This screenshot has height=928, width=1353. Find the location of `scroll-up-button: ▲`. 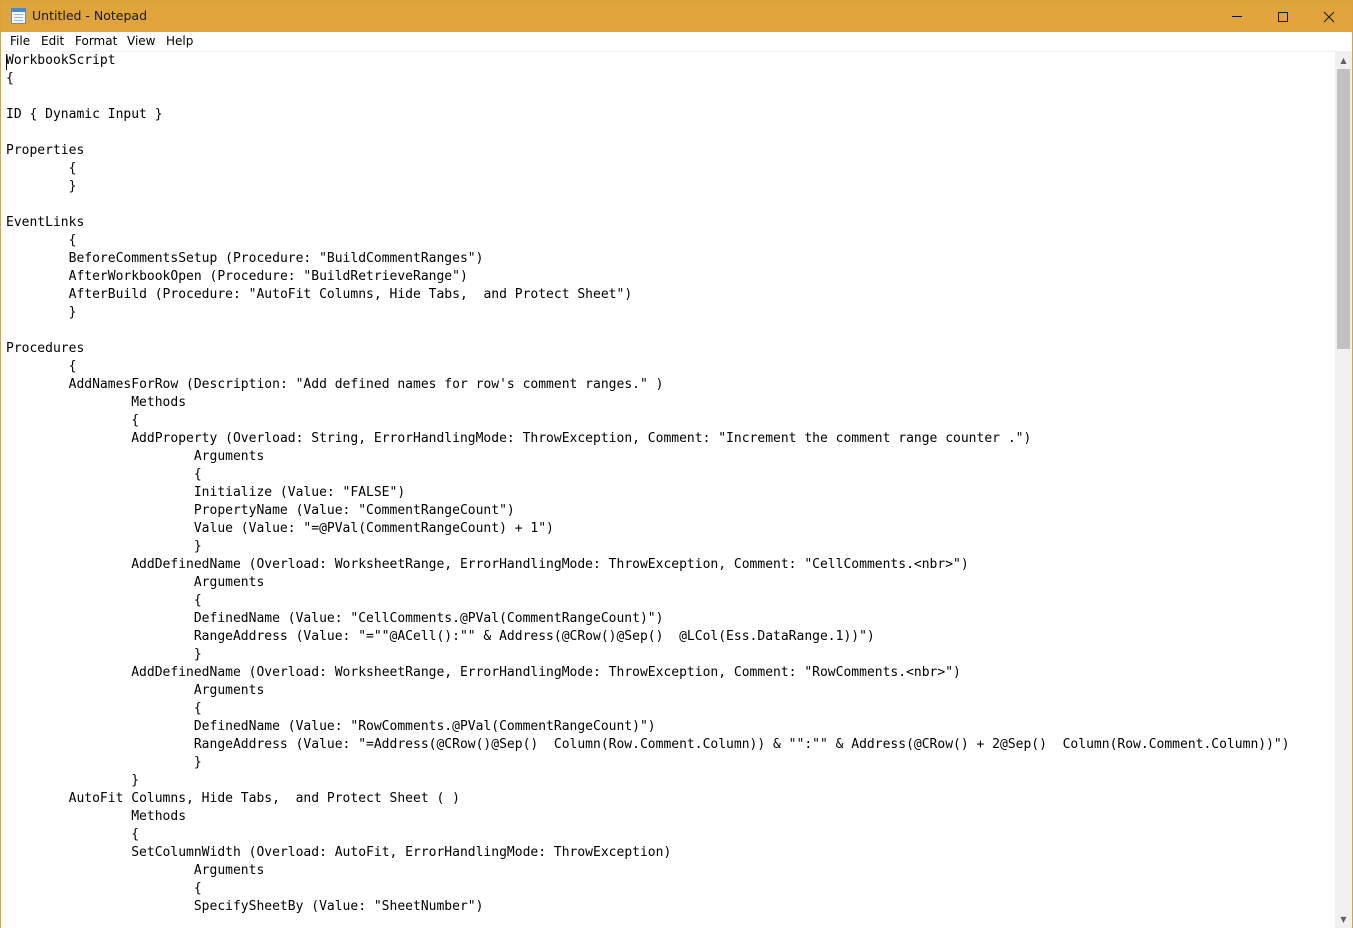

scroll-up-button: ▲ is located at coordinates (1343, 60).